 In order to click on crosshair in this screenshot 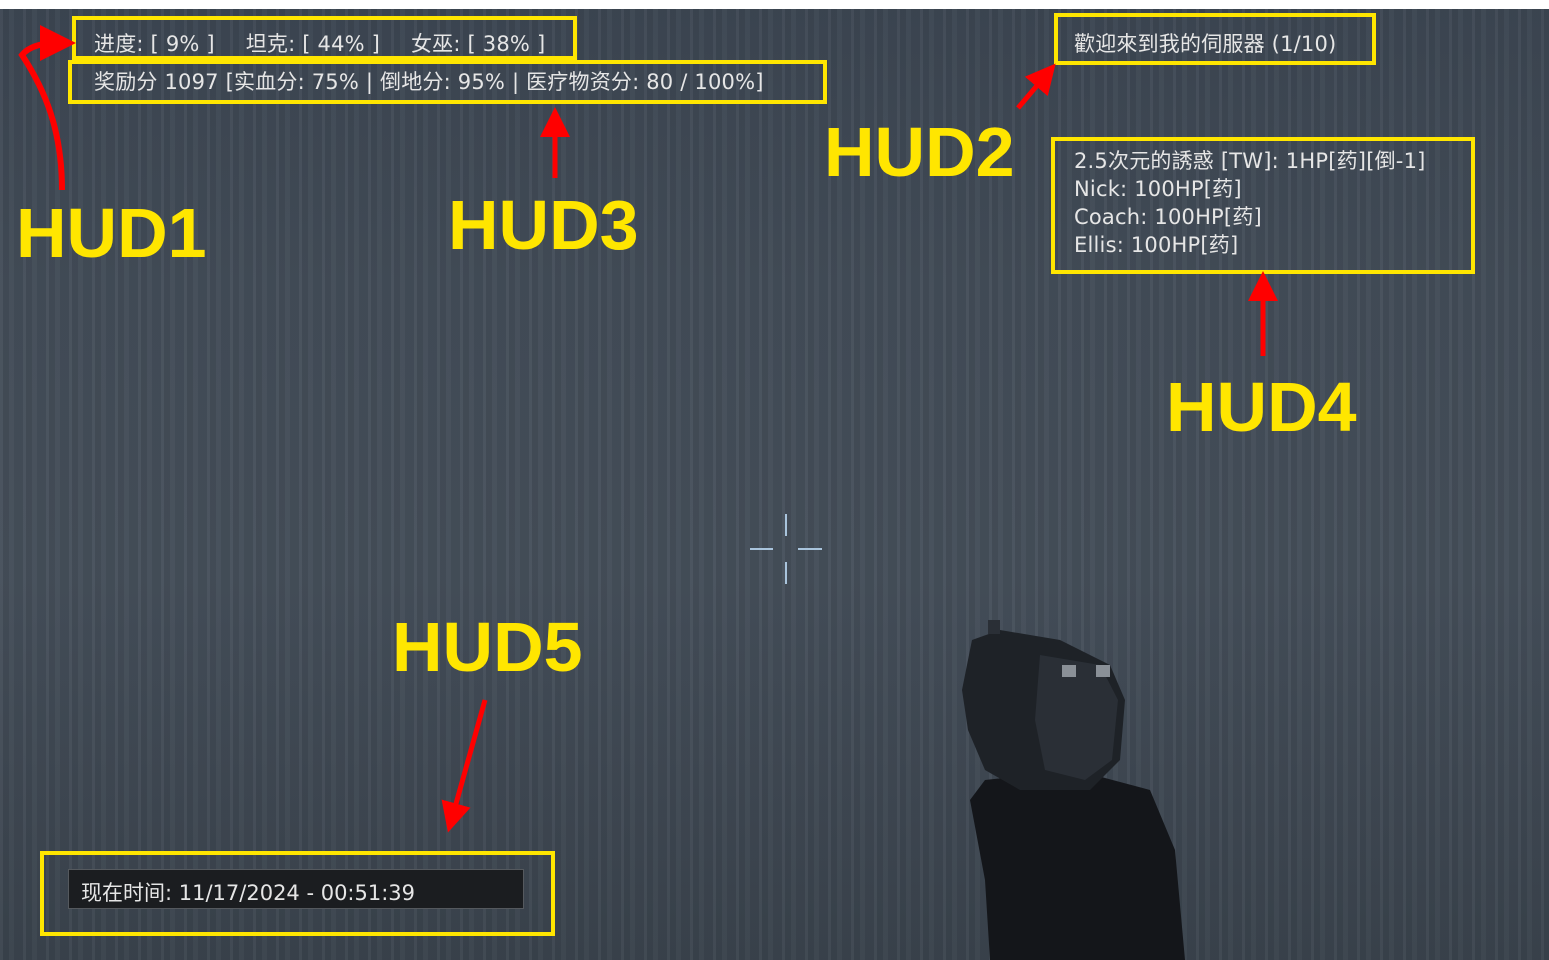, I will do `click(786, 549)`.